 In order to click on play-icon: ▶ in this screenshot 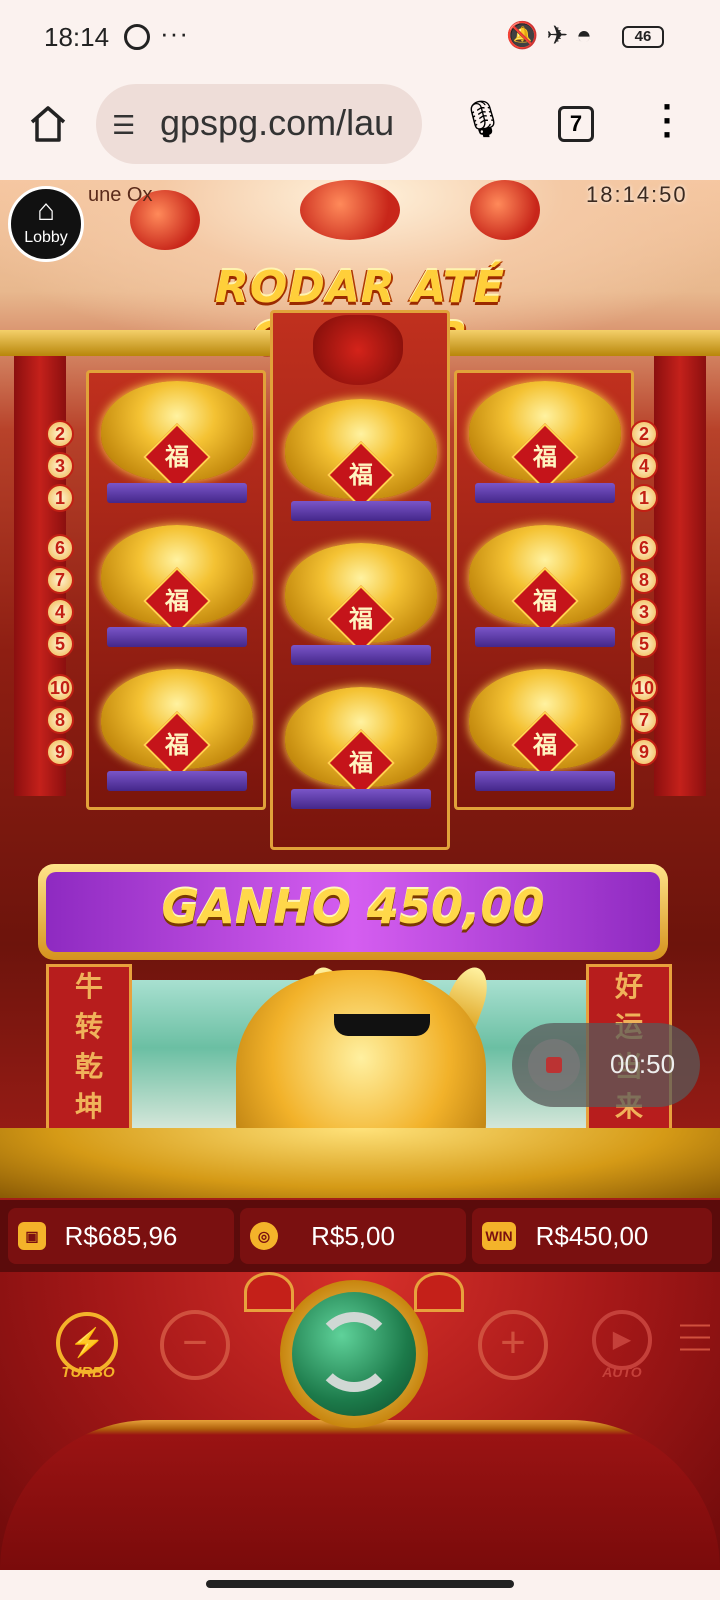, I will do `click(622, 1339)`.